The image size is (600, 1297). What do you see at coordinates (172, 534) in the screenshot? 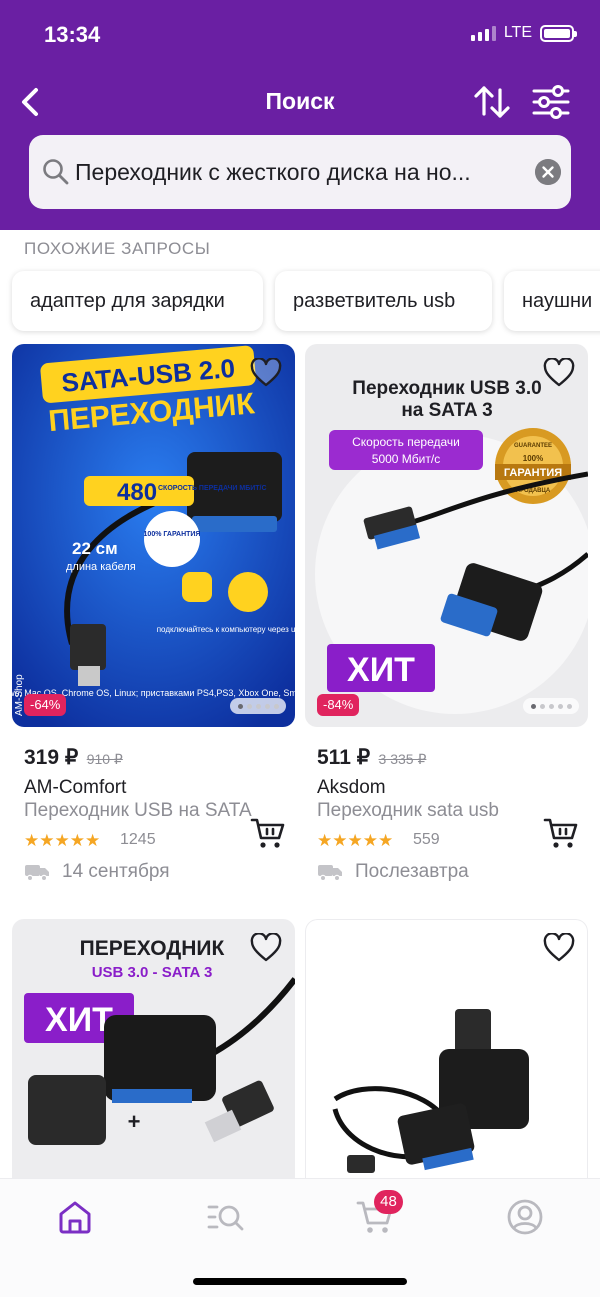
I see `image-guarantee: 100% ГАРАНТИЯ` at bounding box center [172, 534].